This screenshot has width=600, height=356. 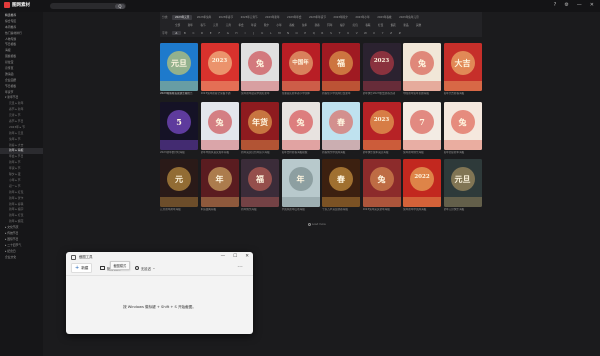 I want to click on material-card: 兔兔年吉祥新春海报模板, so click(x=300, y=128).